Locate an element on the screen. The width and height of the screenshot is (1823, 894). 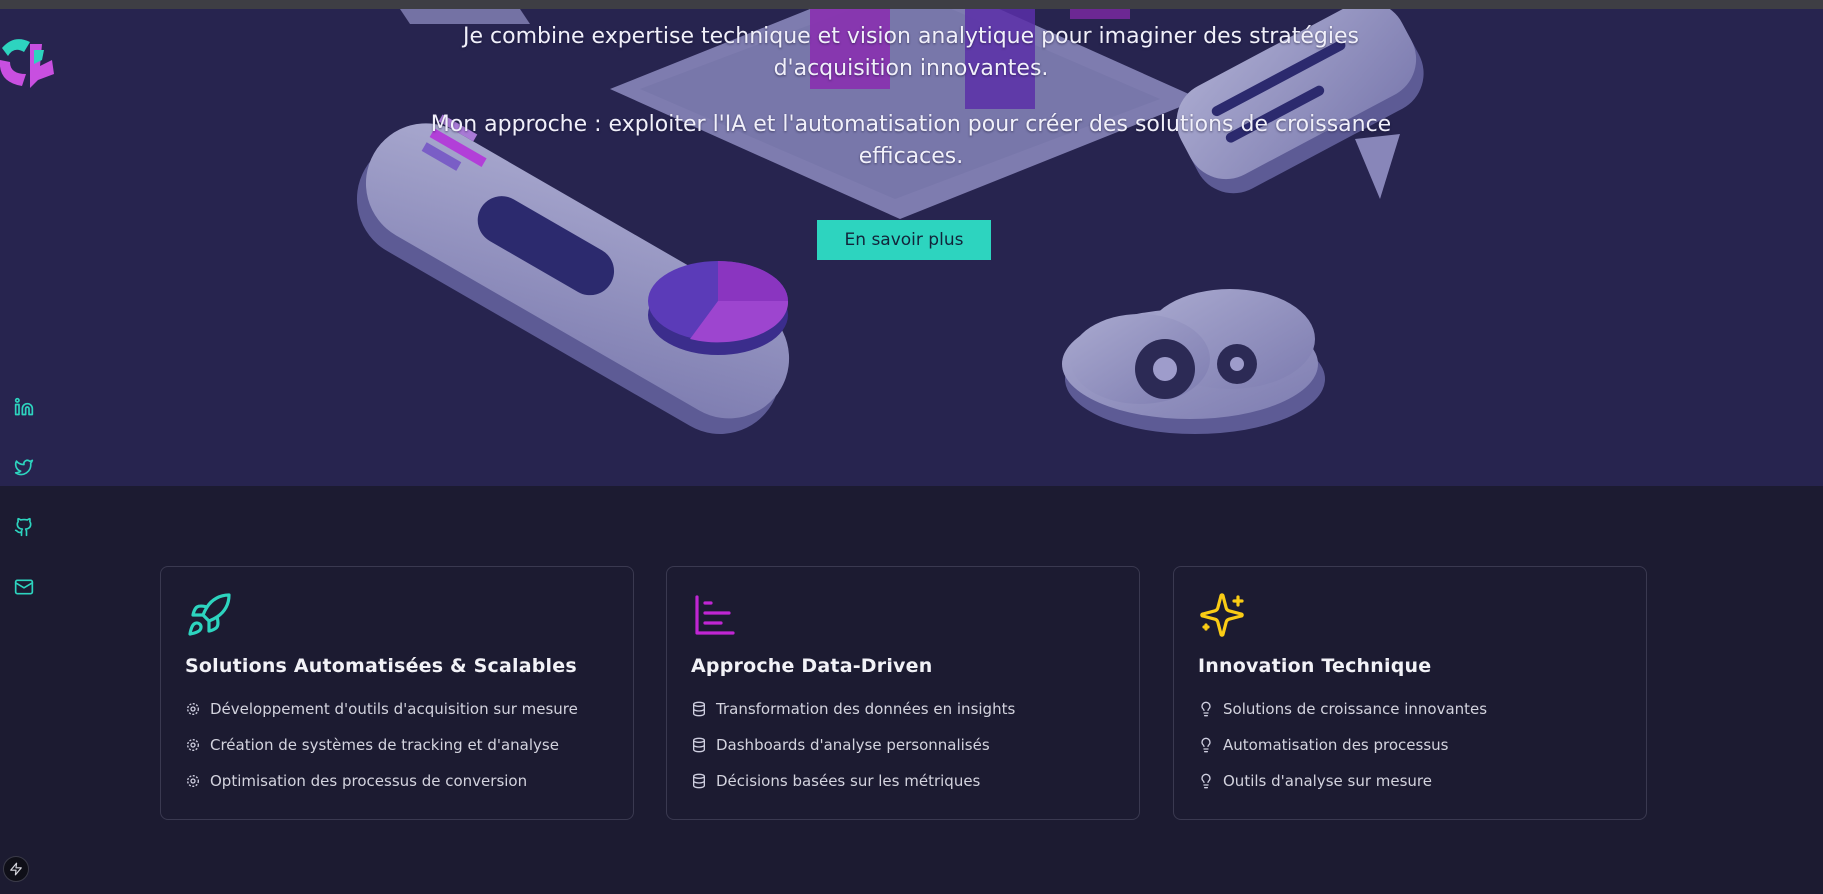
list-item: Automatisation des processus is located at coordinates (1410, 745).